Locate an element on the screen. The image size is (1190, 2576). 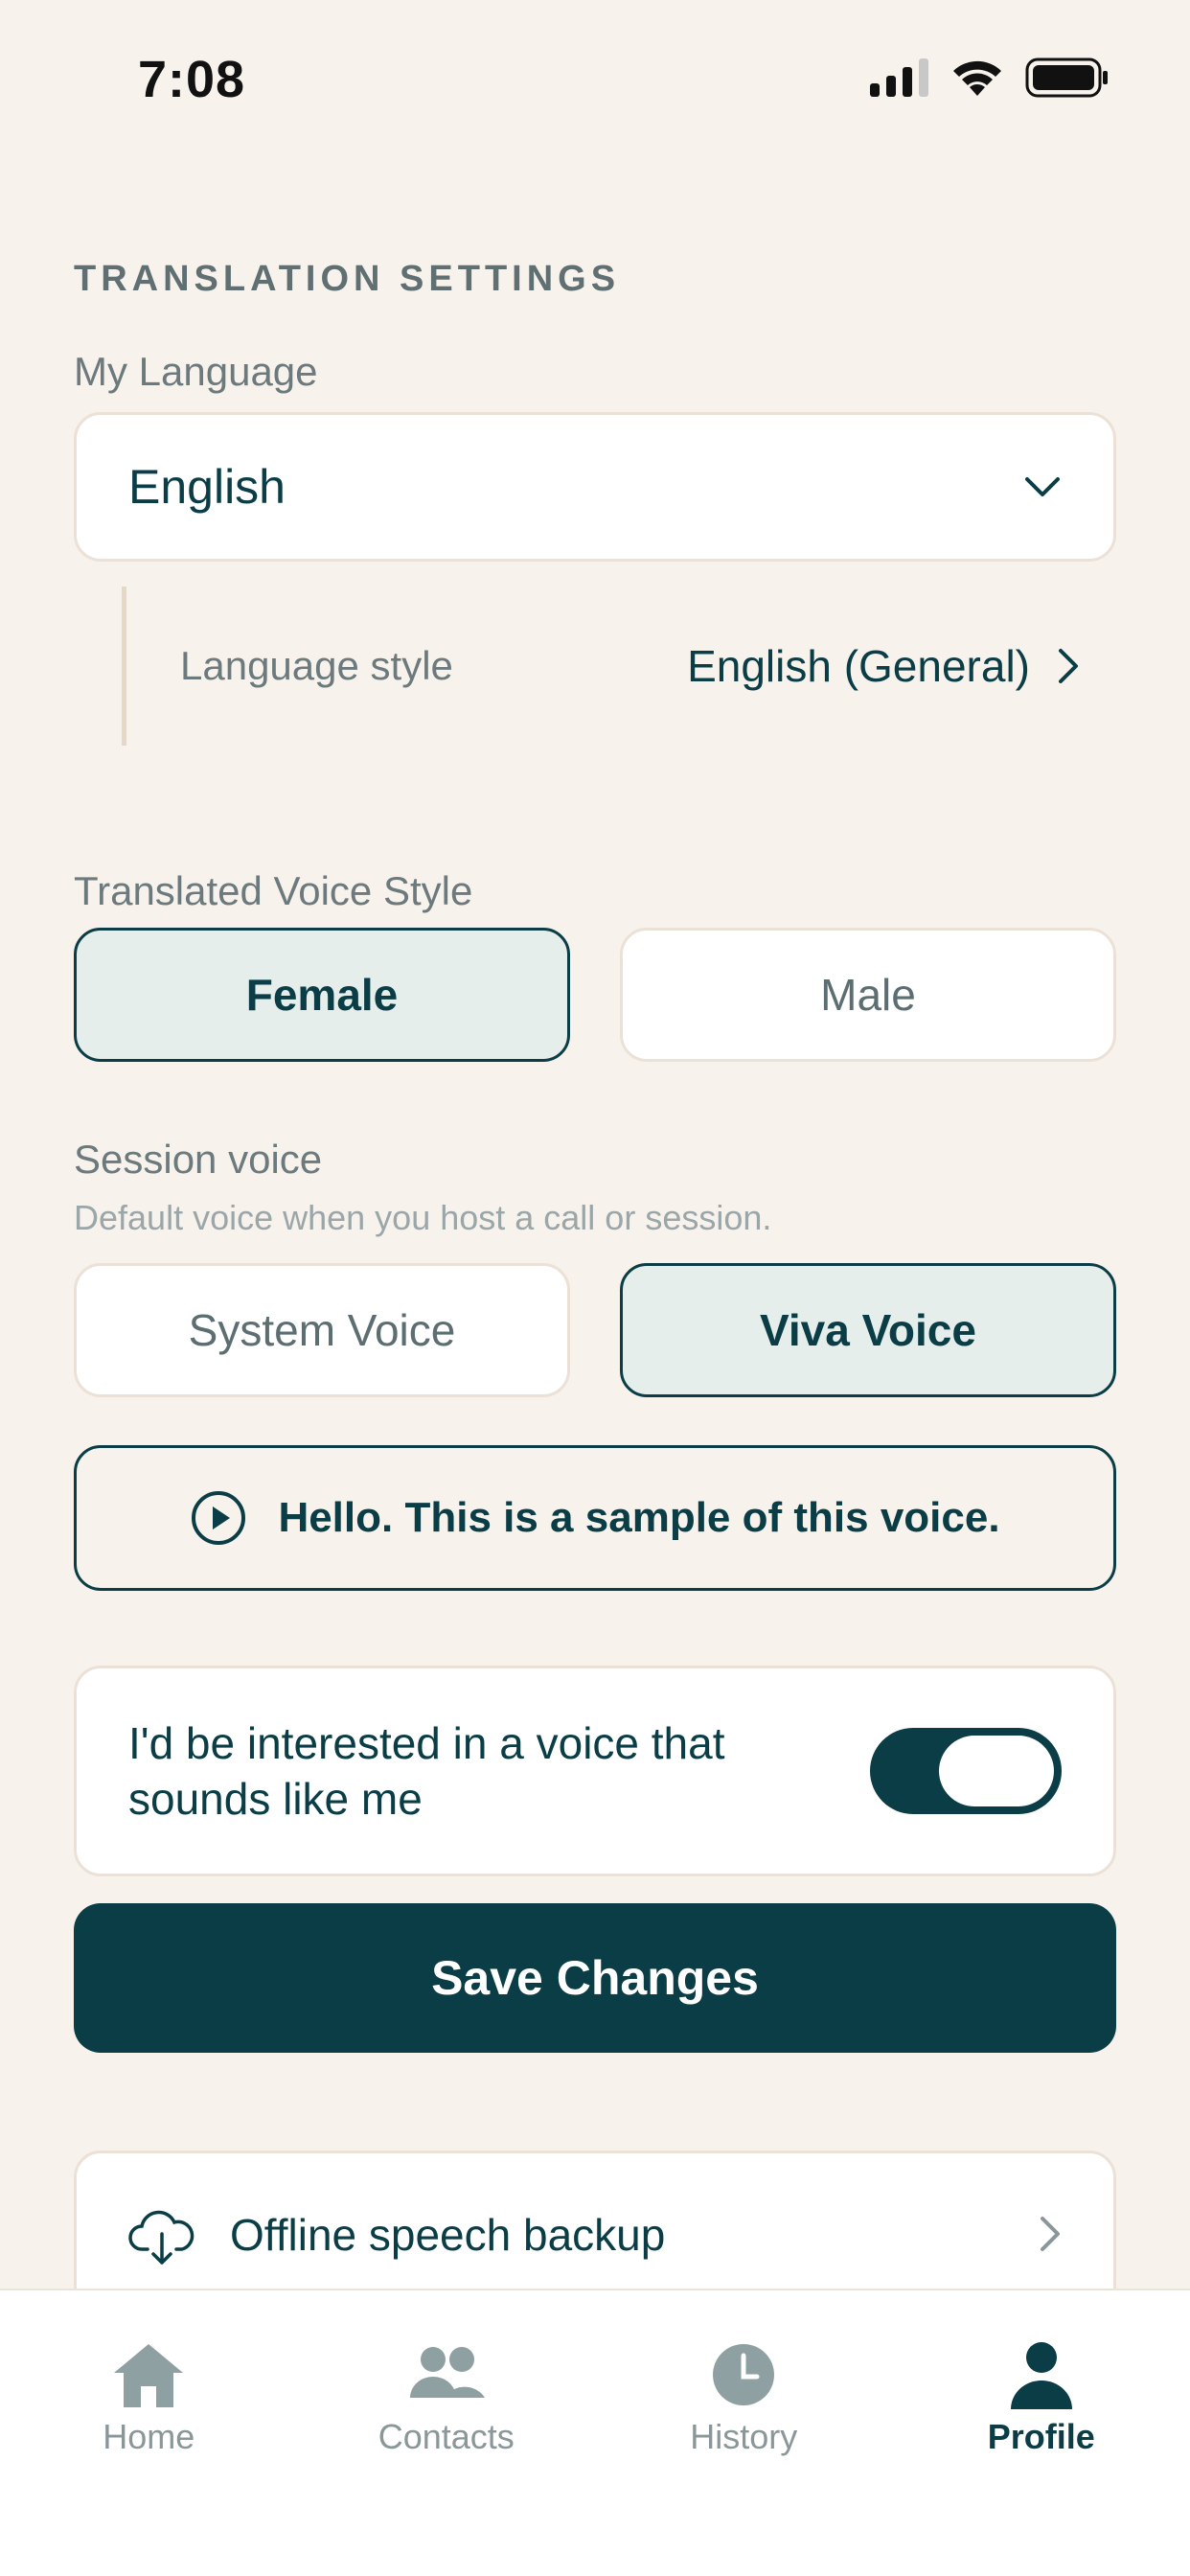
language-select: English is located at coordinates (595, 487).